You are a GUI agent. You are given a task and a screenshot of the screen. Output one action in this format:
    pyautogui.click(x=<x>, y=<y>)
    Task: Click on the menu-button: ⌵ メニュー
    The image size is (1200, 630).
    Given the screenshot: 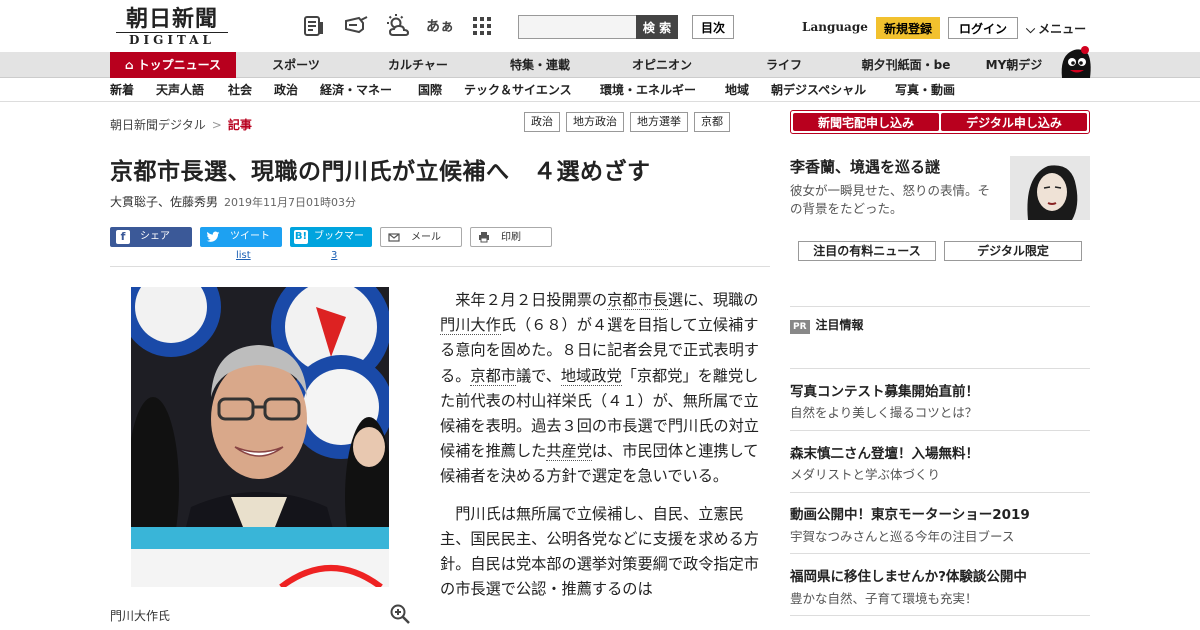 What is the action you would take?
    pyautogui.click(x=1056, y=28)
    